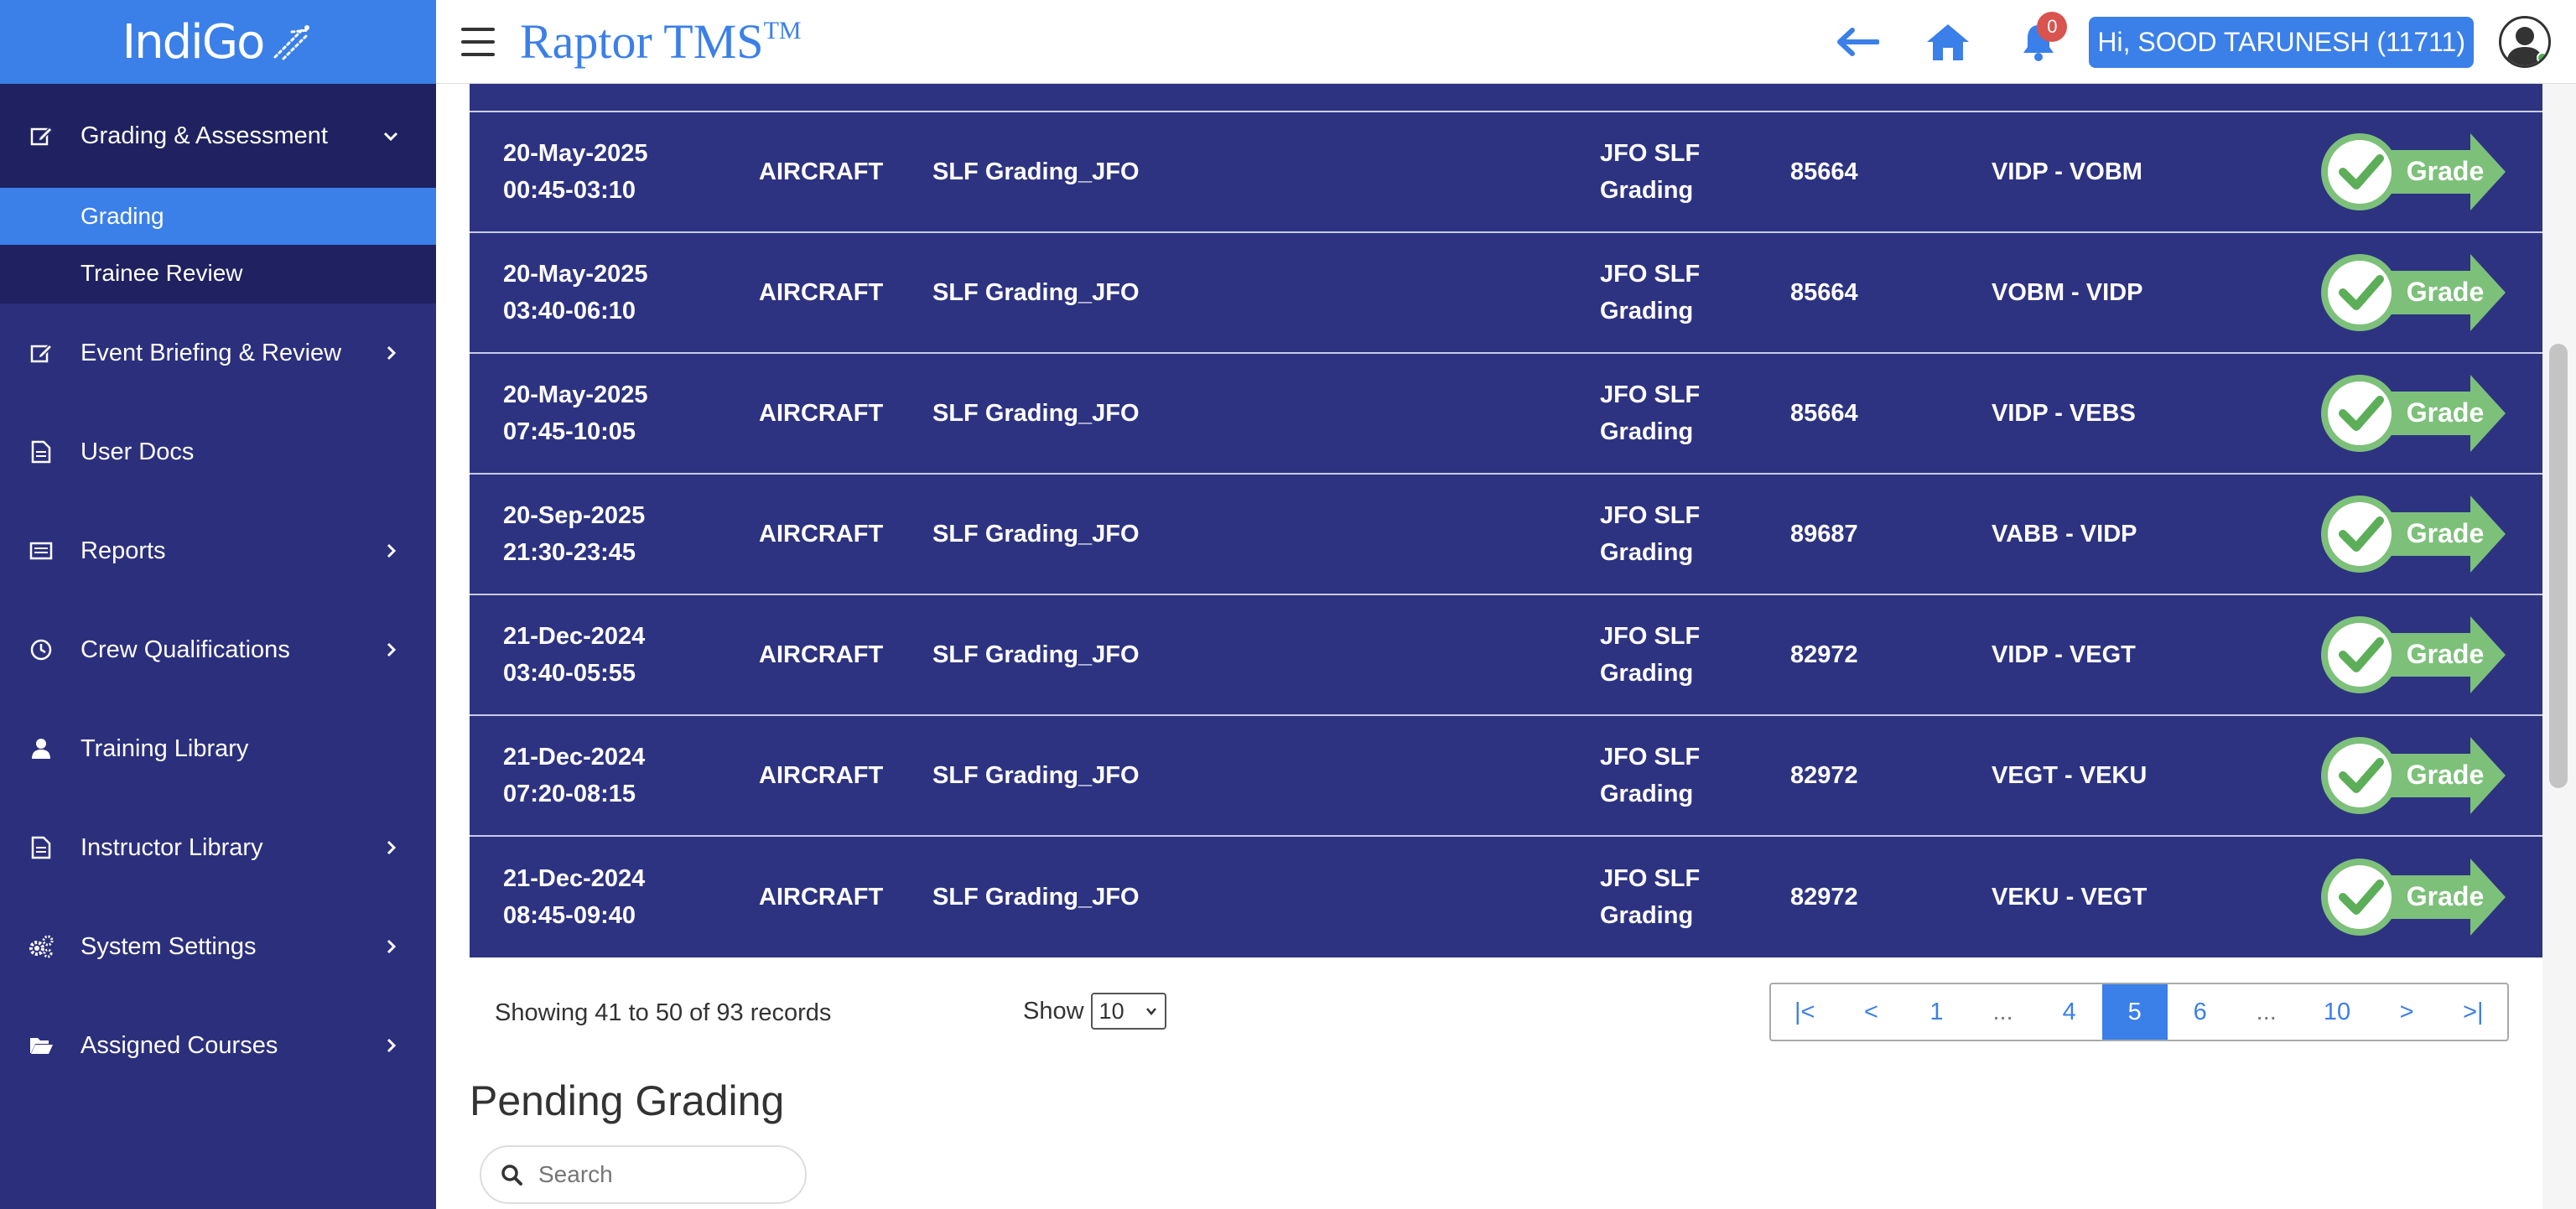 The height and width of the screenshot is (1209, 2576). I want to click on document-icon, so click(41, 847).